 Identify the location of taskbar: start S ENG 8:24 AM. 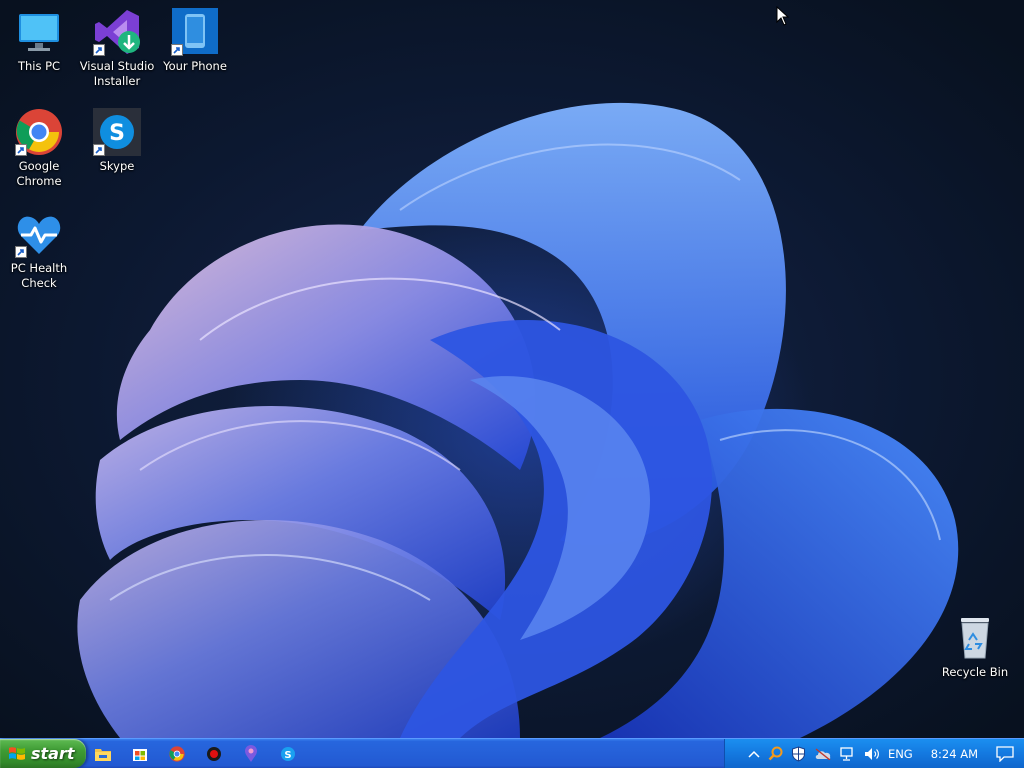
(512, 753).